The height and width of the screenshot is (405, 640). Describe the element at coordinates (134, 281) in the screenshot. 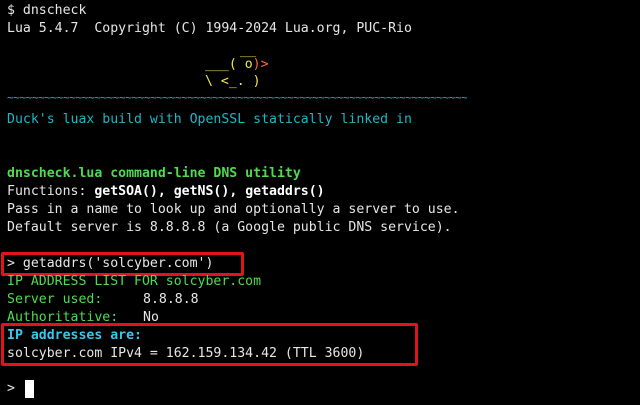

I see `ip-list-header: IP ADDRESS LIST FOR solcyber.com` at that location.